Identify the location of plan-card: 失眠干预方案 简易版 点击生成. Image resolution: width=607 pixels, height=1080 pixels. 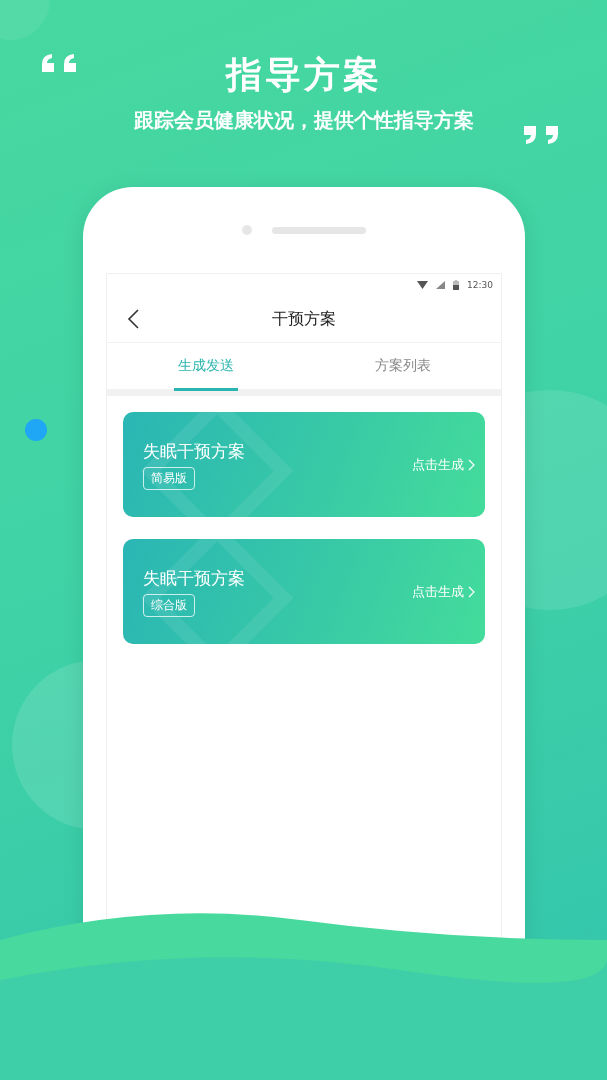
(304, 464).